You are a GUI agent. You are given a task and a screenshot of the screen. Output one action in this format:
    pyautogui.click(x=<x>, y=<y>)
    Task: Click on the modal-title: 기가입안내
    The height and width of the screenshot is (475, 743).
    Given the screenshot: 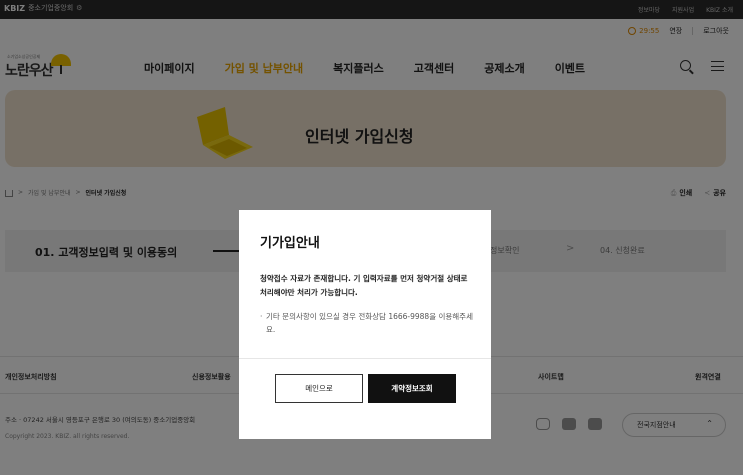 What is the action you would take?
    pyautogui.click(x=290, y=243)
    